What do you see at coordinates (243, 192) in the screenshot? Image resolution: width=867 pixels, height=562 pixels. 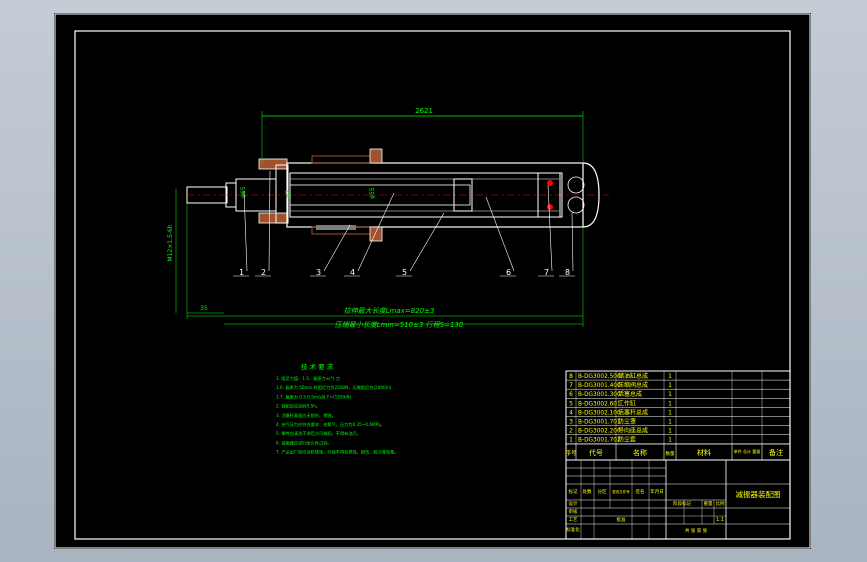 I see `dim-dia-a: φ65` at bounding box center [243, 192].